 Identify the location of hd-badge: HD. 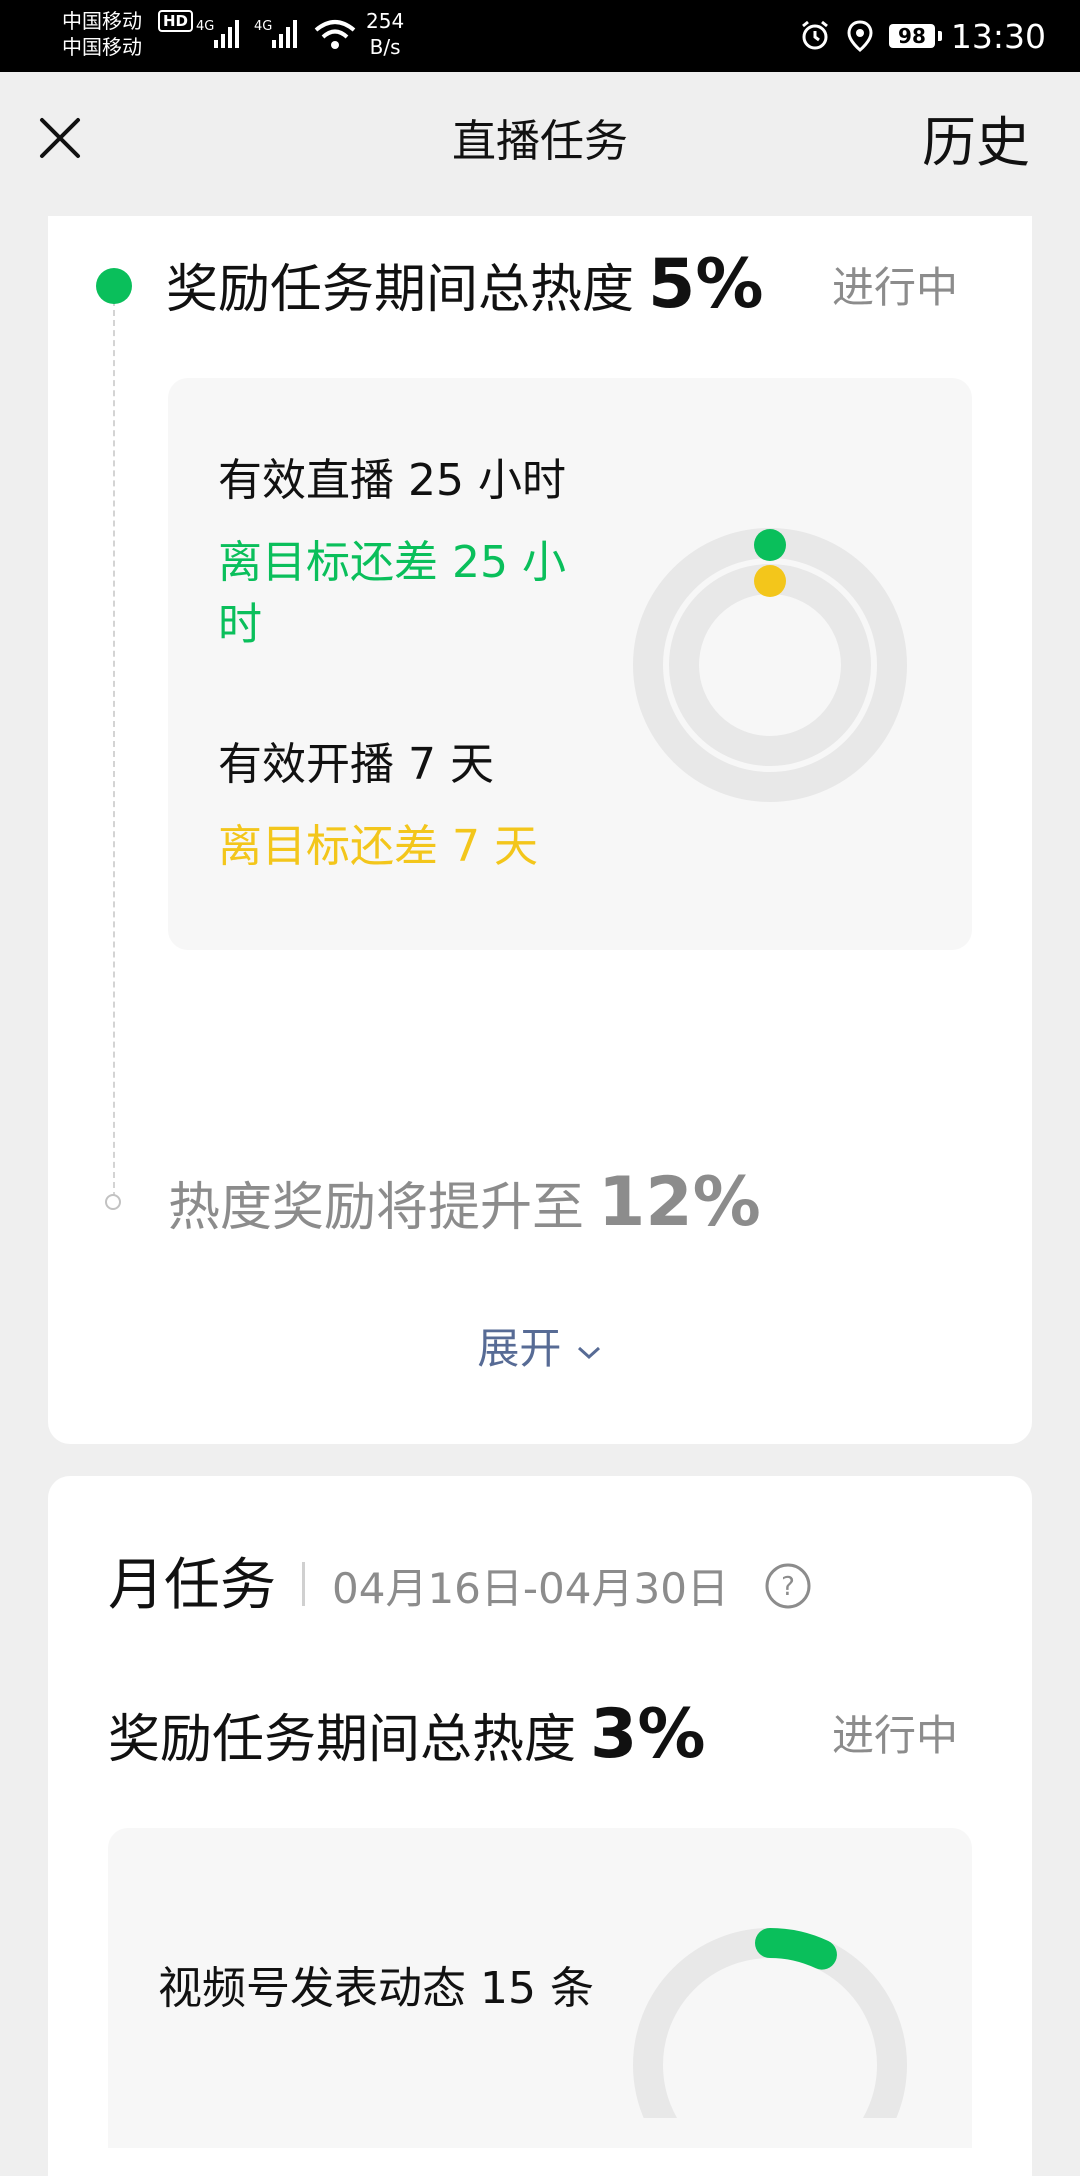
(176, 21).